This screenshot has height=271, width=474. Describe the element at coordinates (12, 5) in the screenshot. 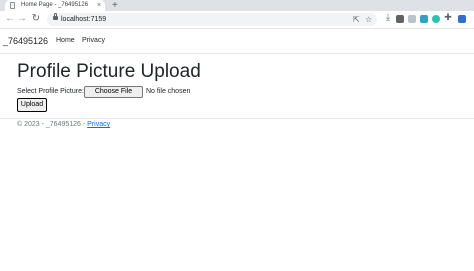

I see `page-favicon-icon` at that location.